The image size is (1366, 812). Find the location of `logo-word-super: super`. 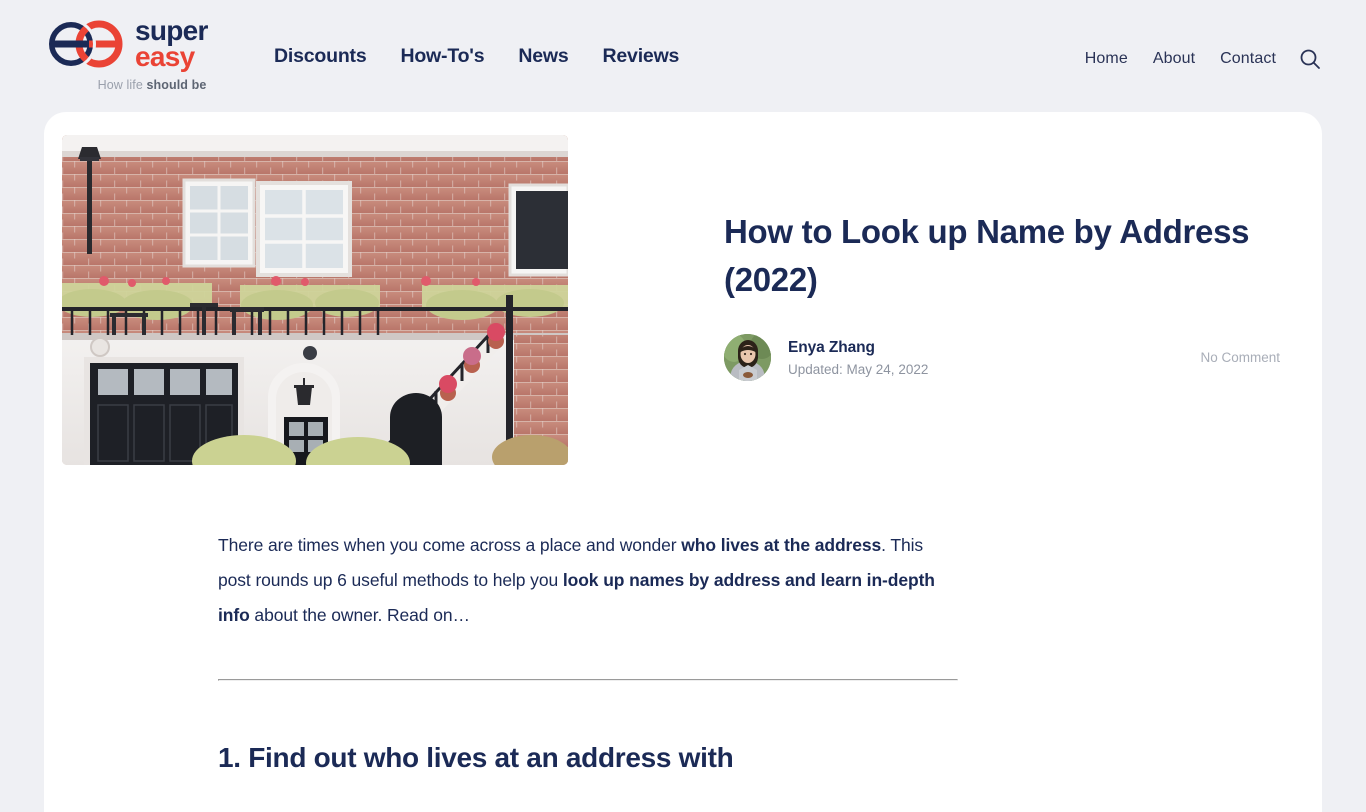

logo-word-super: super is located at coordinates (171, 30).